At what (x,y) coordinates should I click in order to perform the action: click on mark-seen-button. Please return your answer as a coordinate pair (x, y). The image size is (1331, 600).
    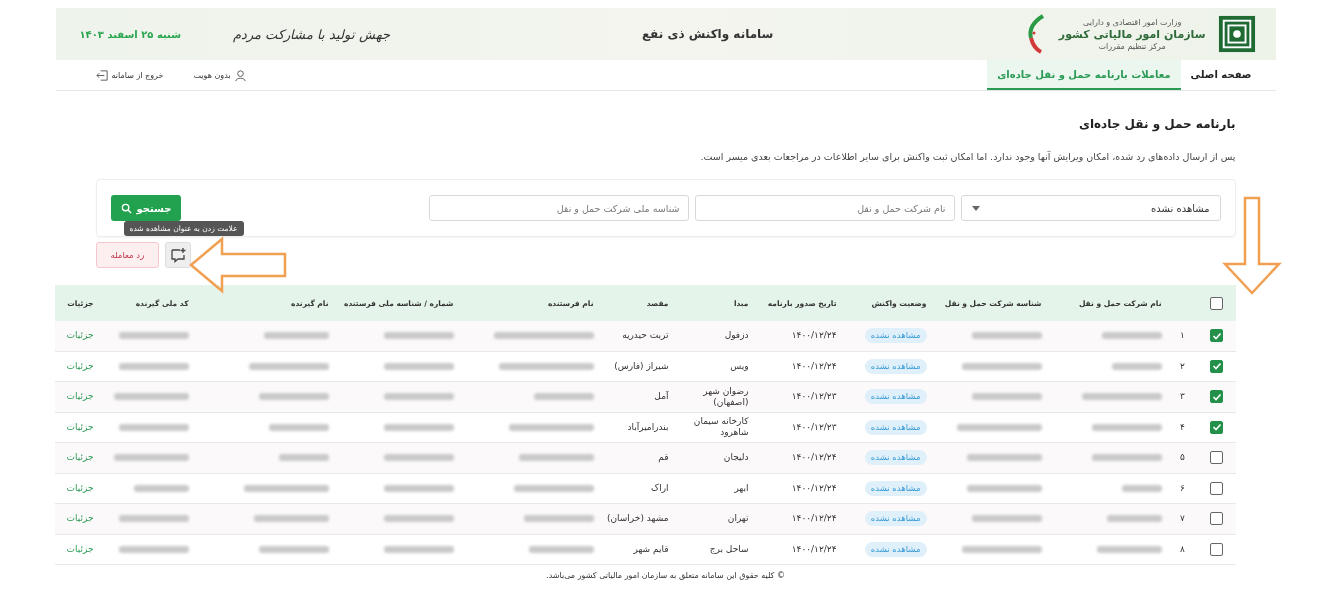
    Looking at the image, I should click on (178, 255).